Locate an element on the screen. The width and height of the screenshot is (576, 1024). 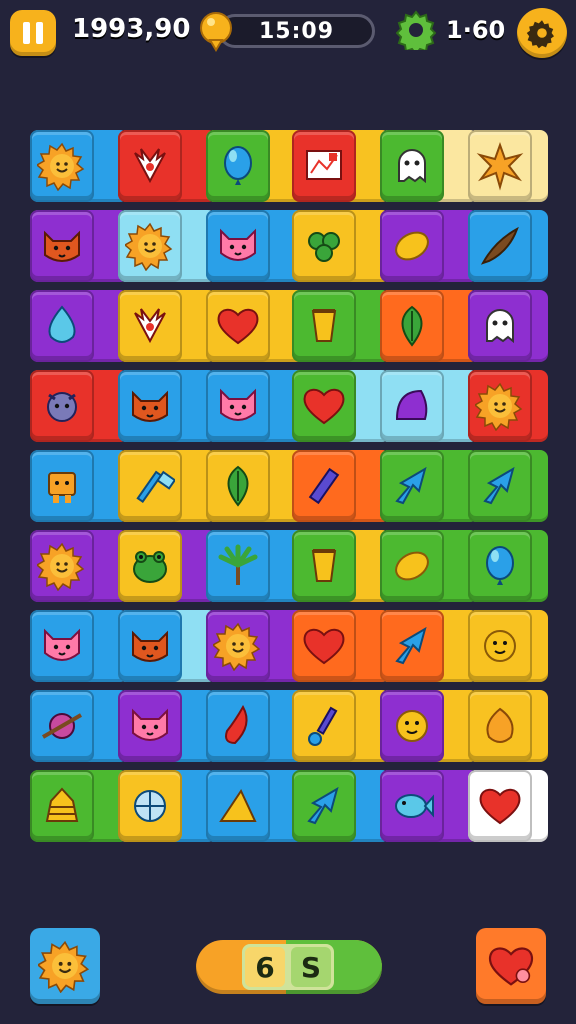
pause-icon is located at coordinates (26, 33).